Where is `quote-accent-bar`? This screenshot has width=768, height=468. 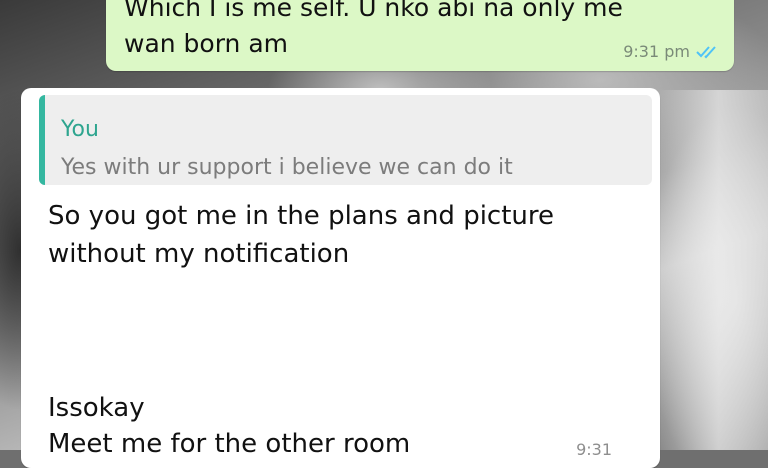
quote-accent-bar is located at coordinates (42, 140).